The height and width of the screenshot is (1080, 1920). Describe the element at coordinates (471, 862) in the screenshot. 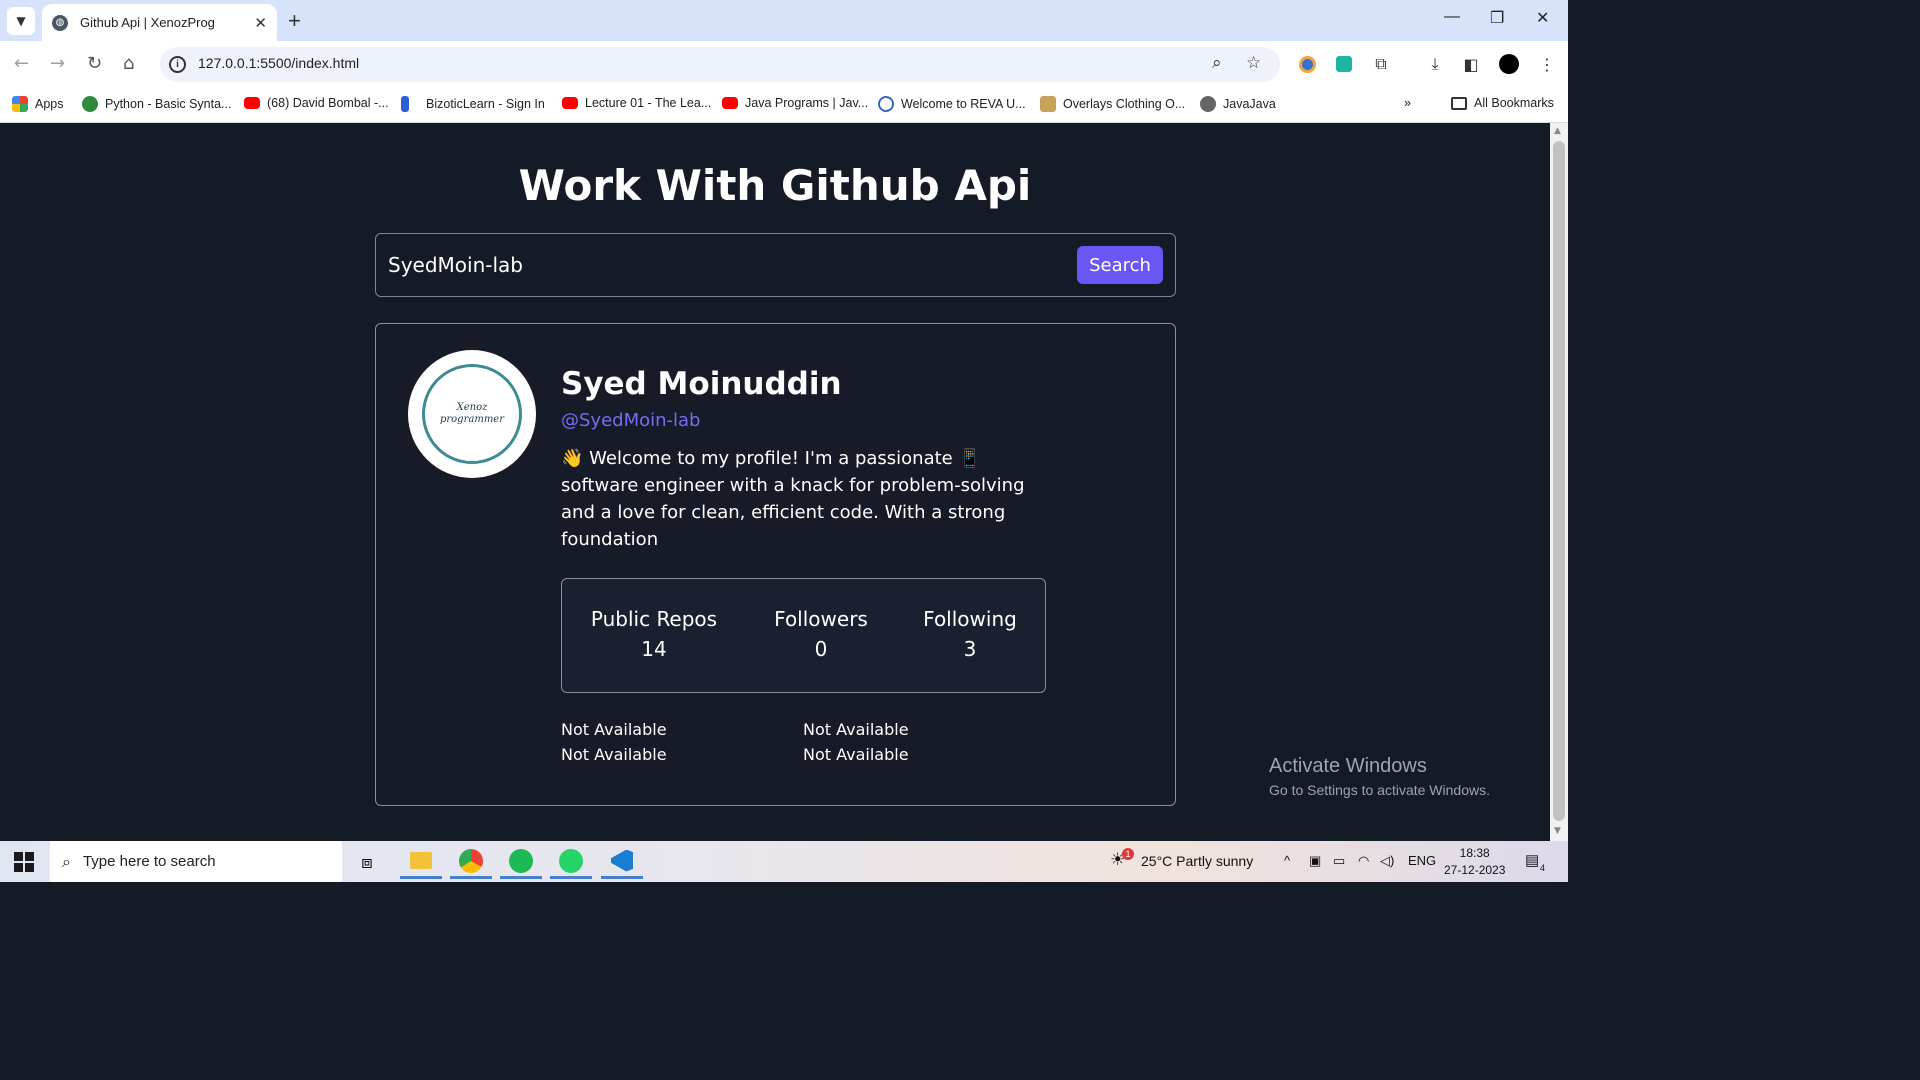

I see `chrome-icon` at that location.